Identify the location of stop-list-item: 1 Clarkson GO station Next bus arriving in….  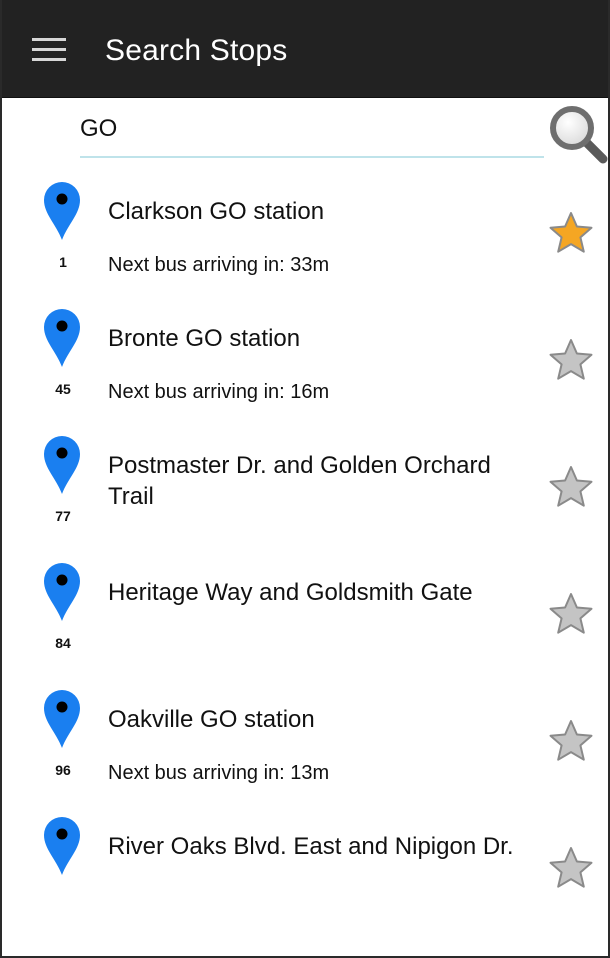
(305, 241).